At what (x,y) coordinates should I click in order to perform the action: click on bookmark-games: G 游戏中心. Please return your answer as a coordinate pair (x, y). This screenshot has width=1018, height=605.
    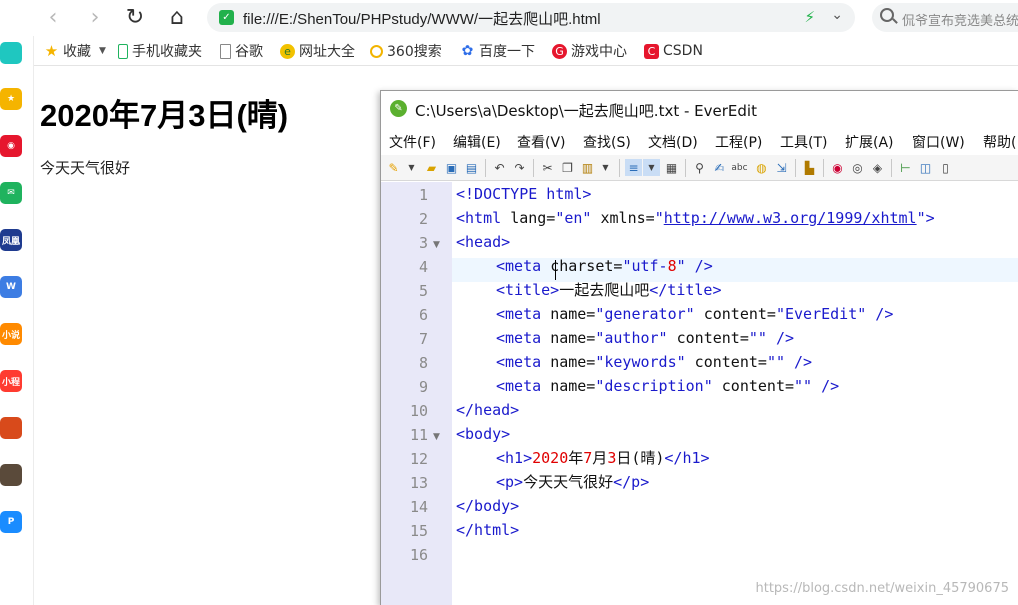
    Looking at the image, I should click on (589, 51).